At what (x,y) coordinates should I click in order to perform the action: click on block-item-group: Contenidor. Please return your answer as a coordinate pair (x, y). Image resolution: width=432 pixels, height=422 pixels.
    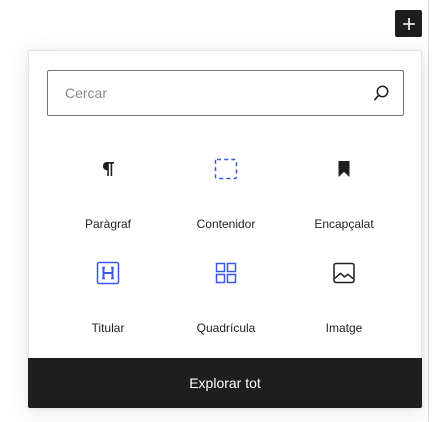
    Looking at the image, I should click on (226, 199).